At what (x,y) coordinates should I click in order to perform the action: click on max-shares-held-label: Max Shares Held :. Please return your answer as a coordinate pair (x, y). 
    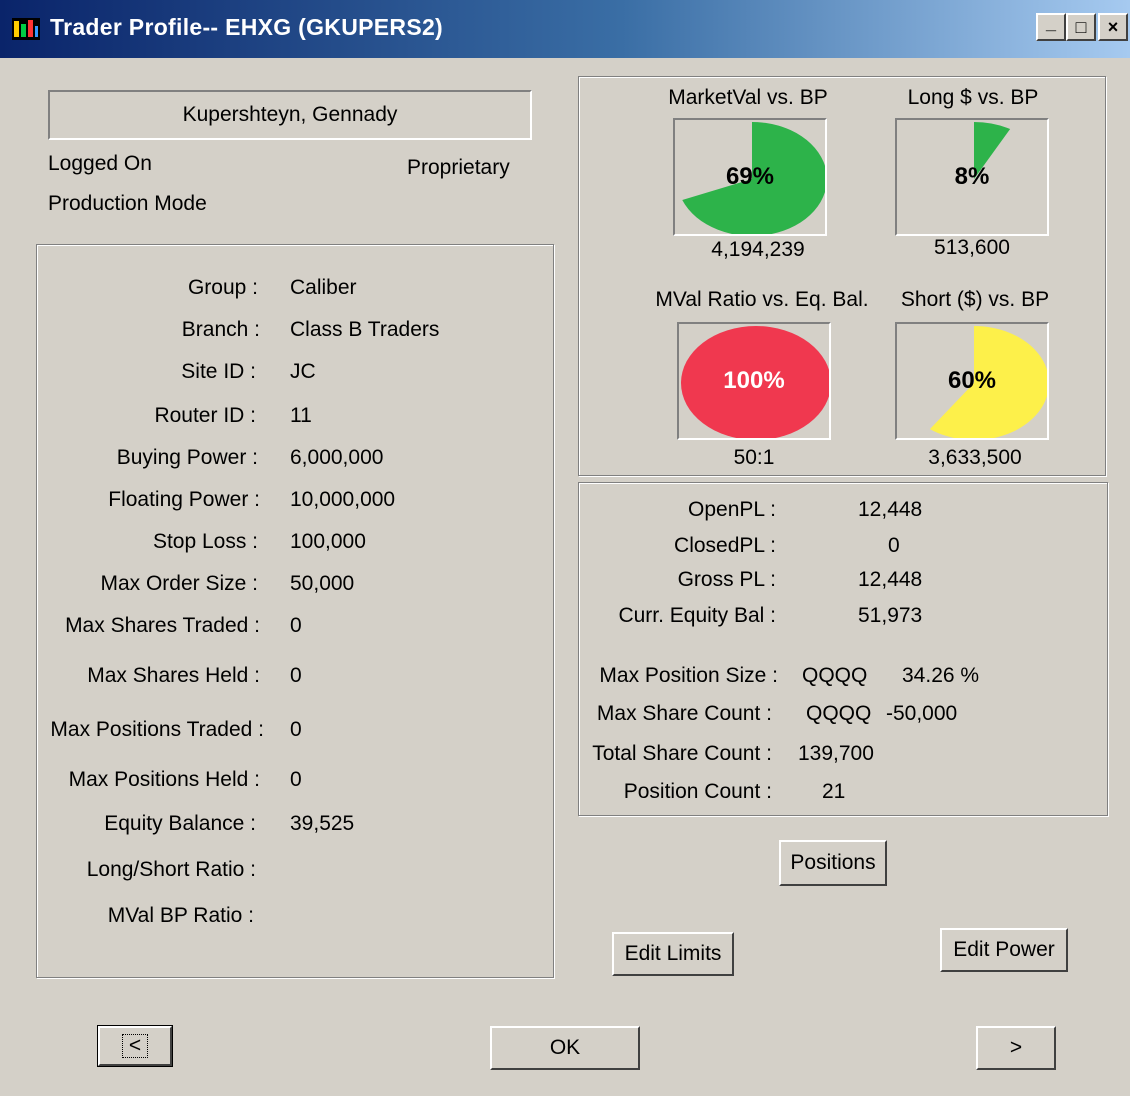
    Looking at the image, I should click on (173, 675).